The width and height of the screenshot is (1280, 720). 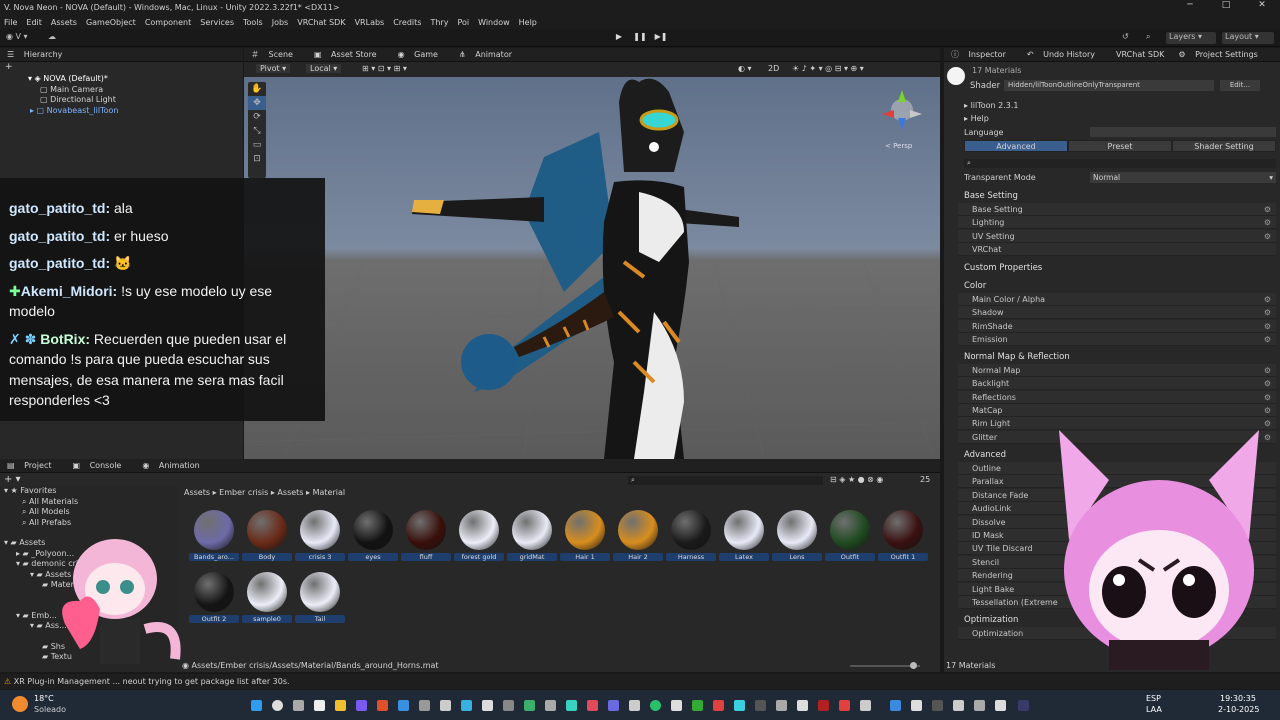 I want to click on tab-scene: ＃ Scene, so click(x=275, y=54).